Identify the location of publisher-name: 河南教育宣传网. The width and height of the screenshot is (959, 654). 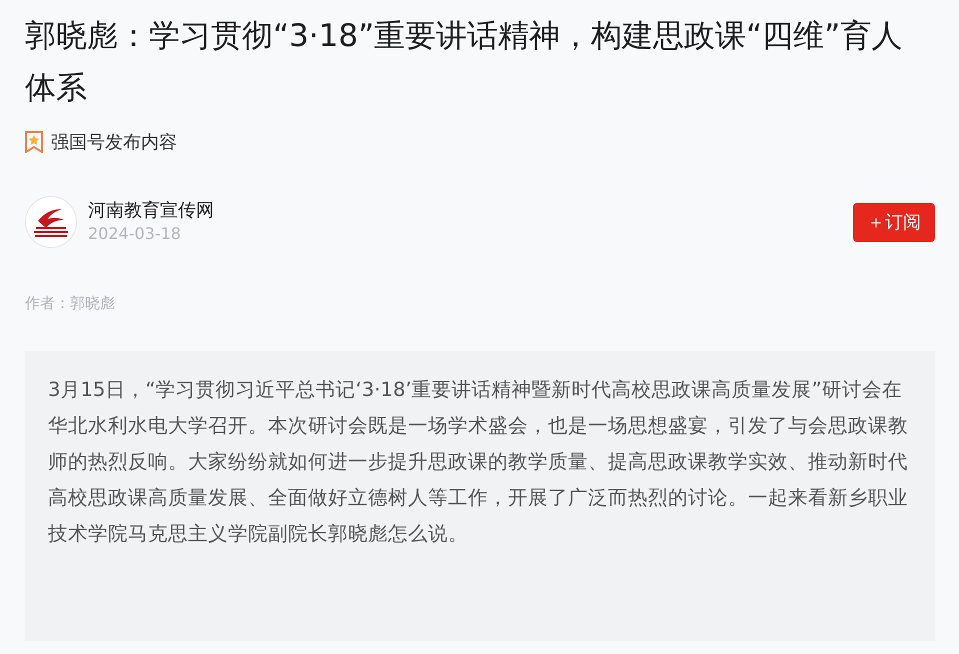
(470, 211).